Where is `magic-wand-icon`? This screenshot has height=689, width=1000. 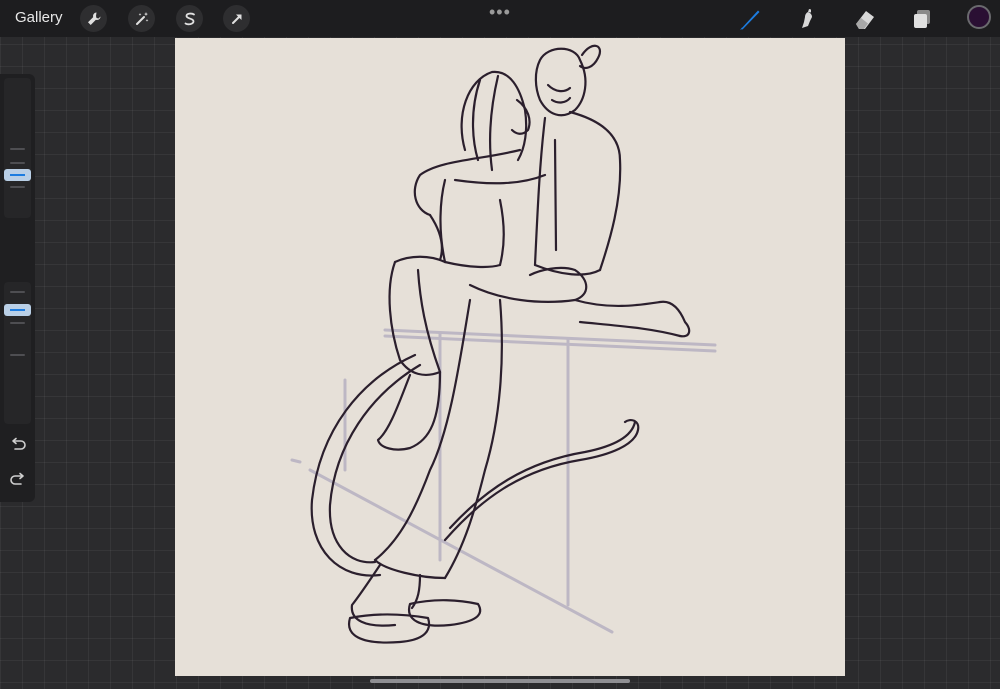 magic-wand-icon is located at coordinates (141, 18).